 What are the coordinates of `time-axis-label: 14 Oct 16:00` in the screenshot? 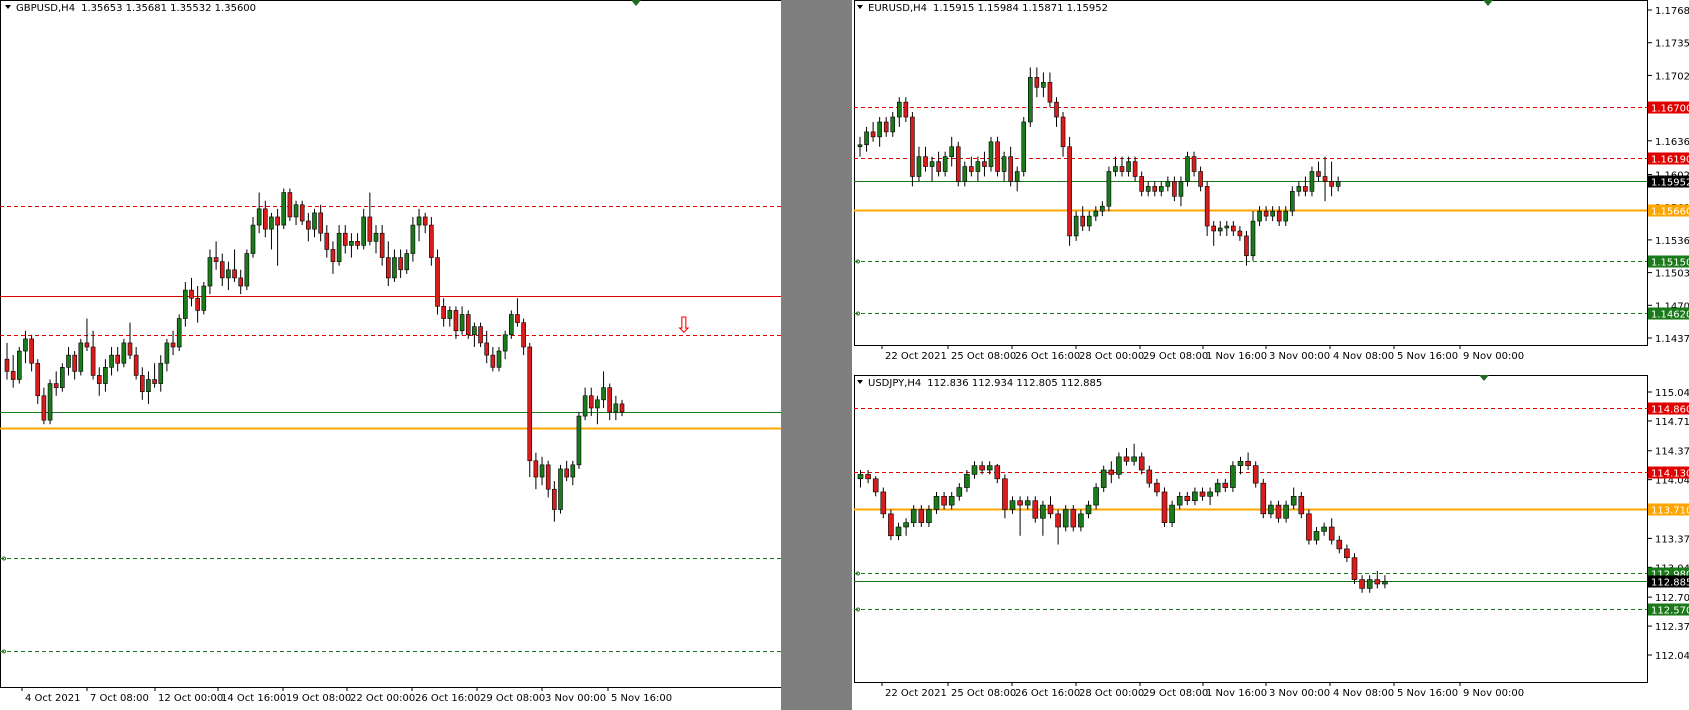 It's located at (253, 698).